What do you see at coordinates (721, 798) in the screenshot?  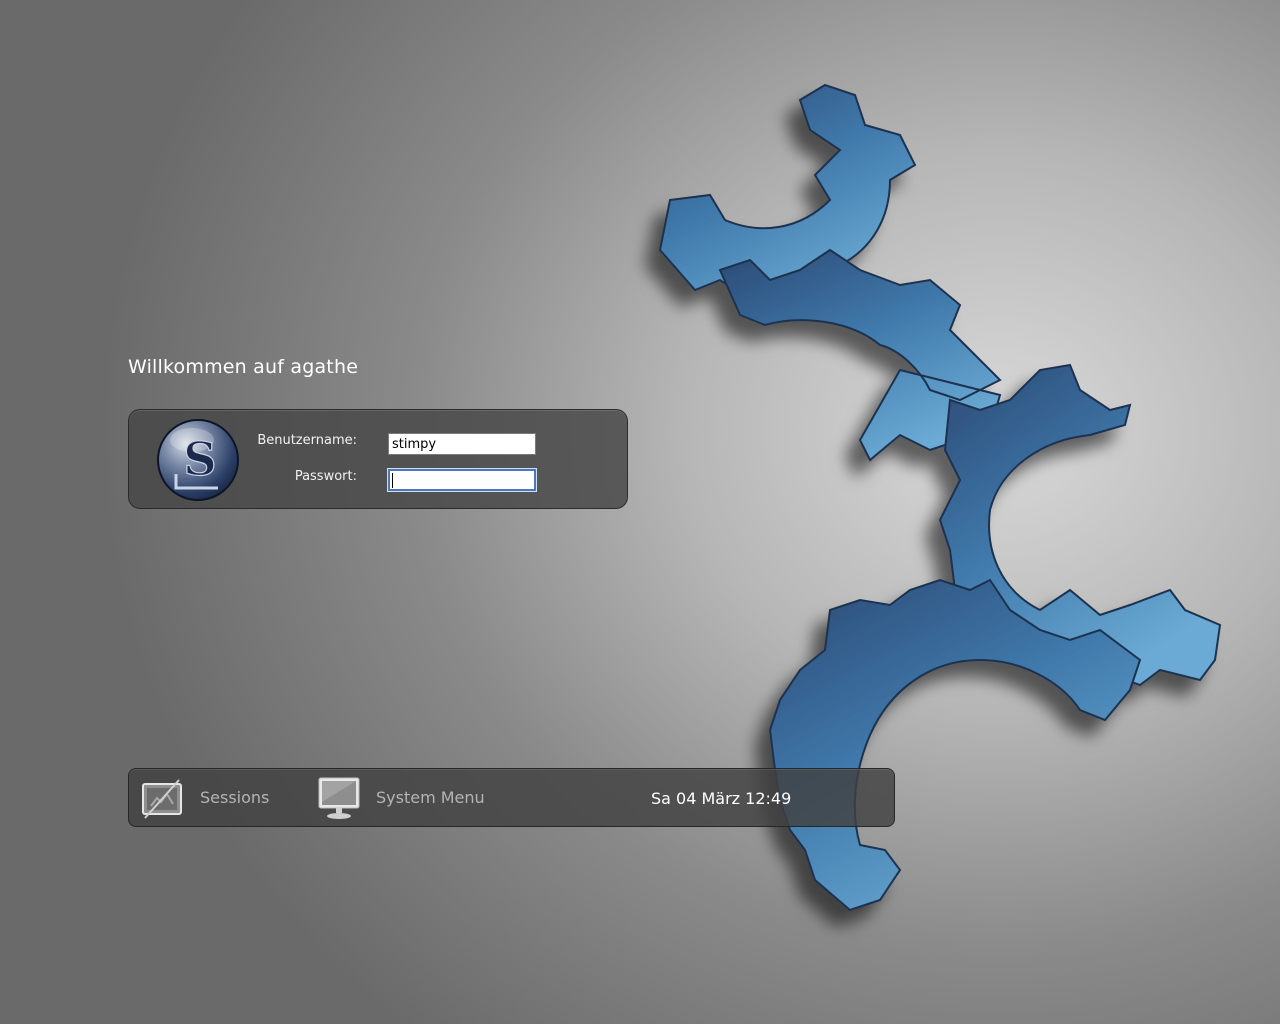 I see `clock: Sa 04 März 12:49` at bounding box center [721, 798].